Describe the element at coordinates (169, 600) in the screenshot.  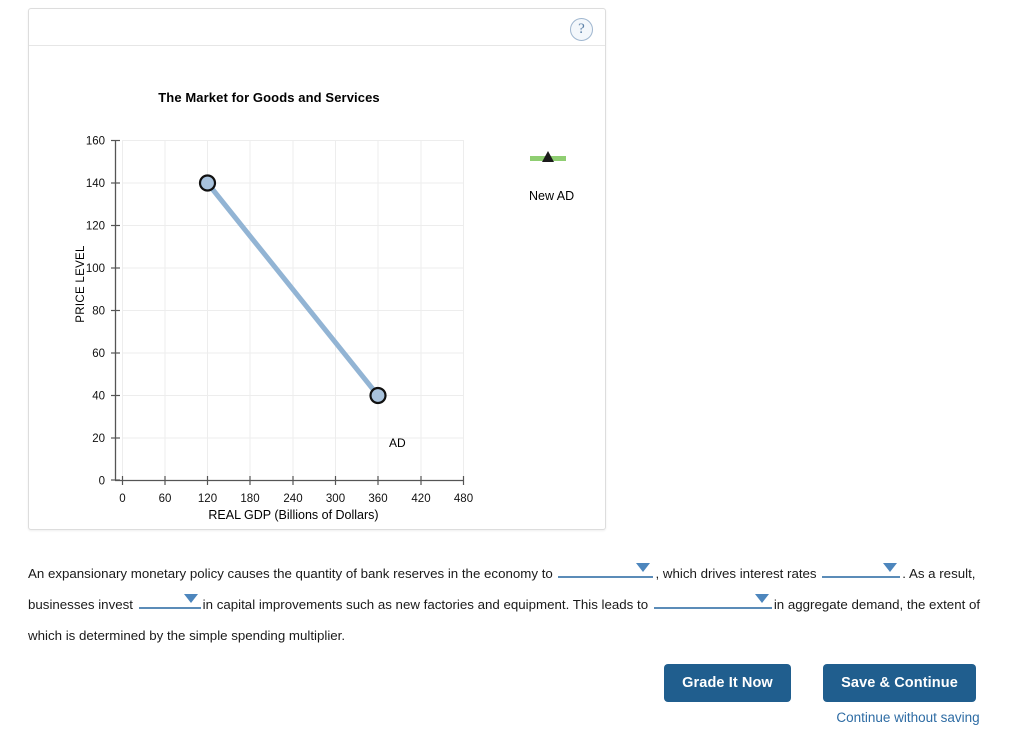
I see `businesses-invest-dropdown` at that location.